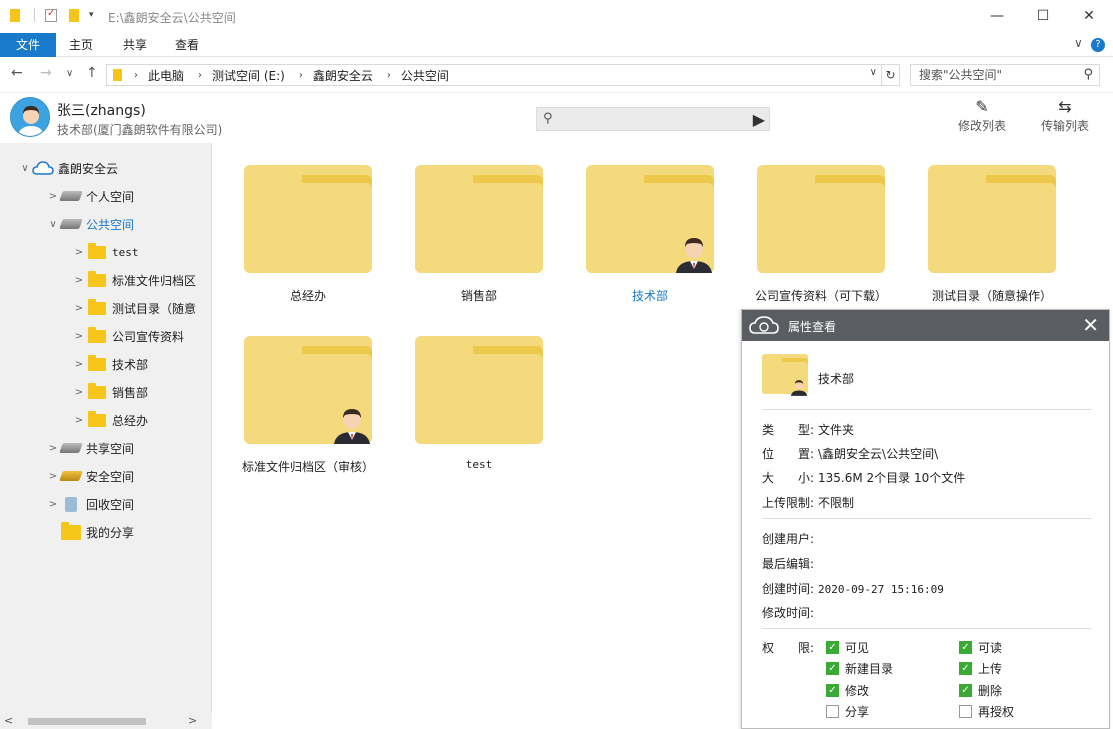 This screenshot has width=1113, height=729. Describe the element at coordinates (166, 75) in the screenshot. I see `breadcrumb-this-pc: 此电脑` at that location.